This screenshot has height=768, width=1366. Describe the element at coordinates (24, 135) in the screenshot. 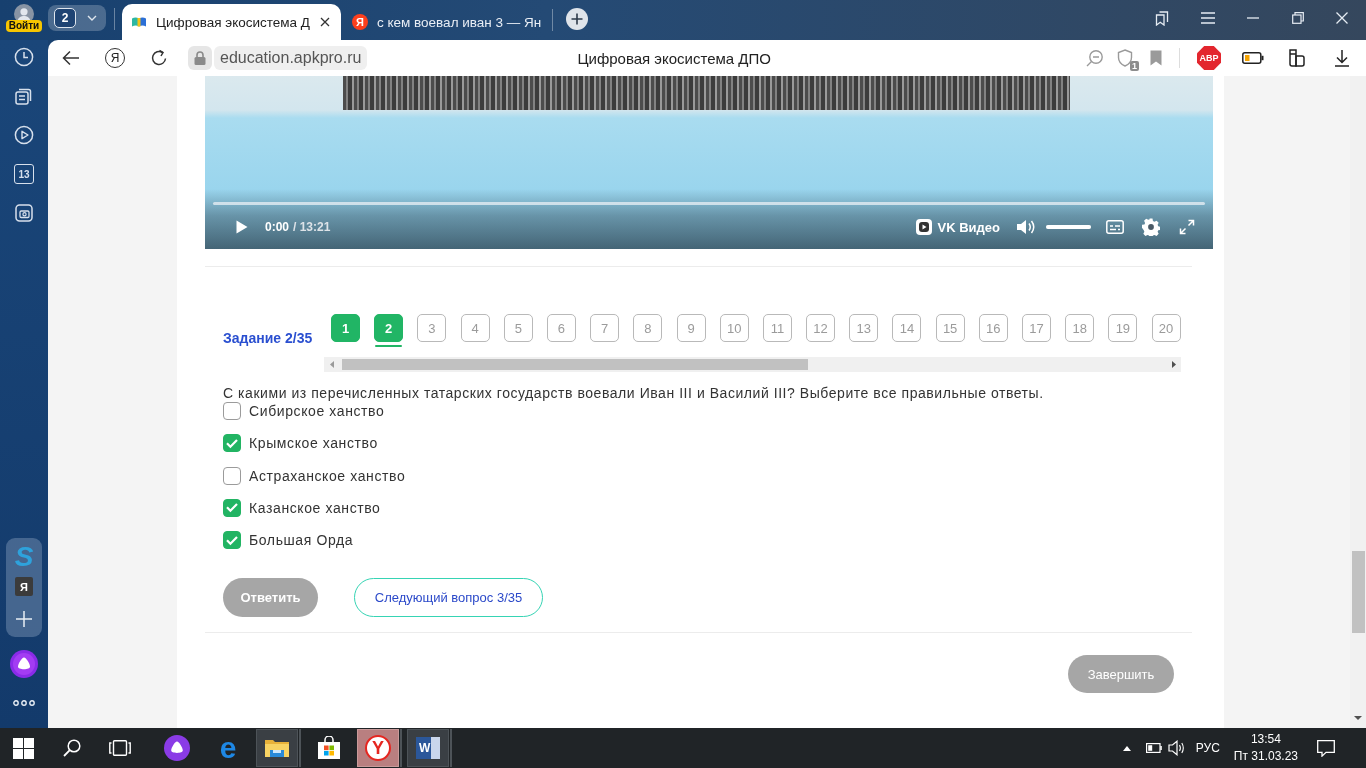

I see `play-circle-icon` at that location.